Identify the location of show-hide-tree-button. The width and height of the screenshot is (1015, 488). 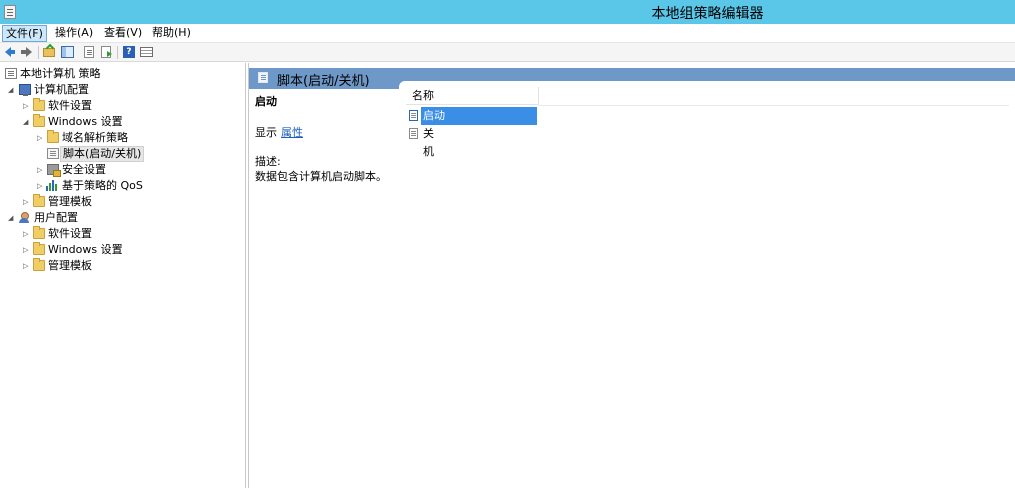
(67, 52).